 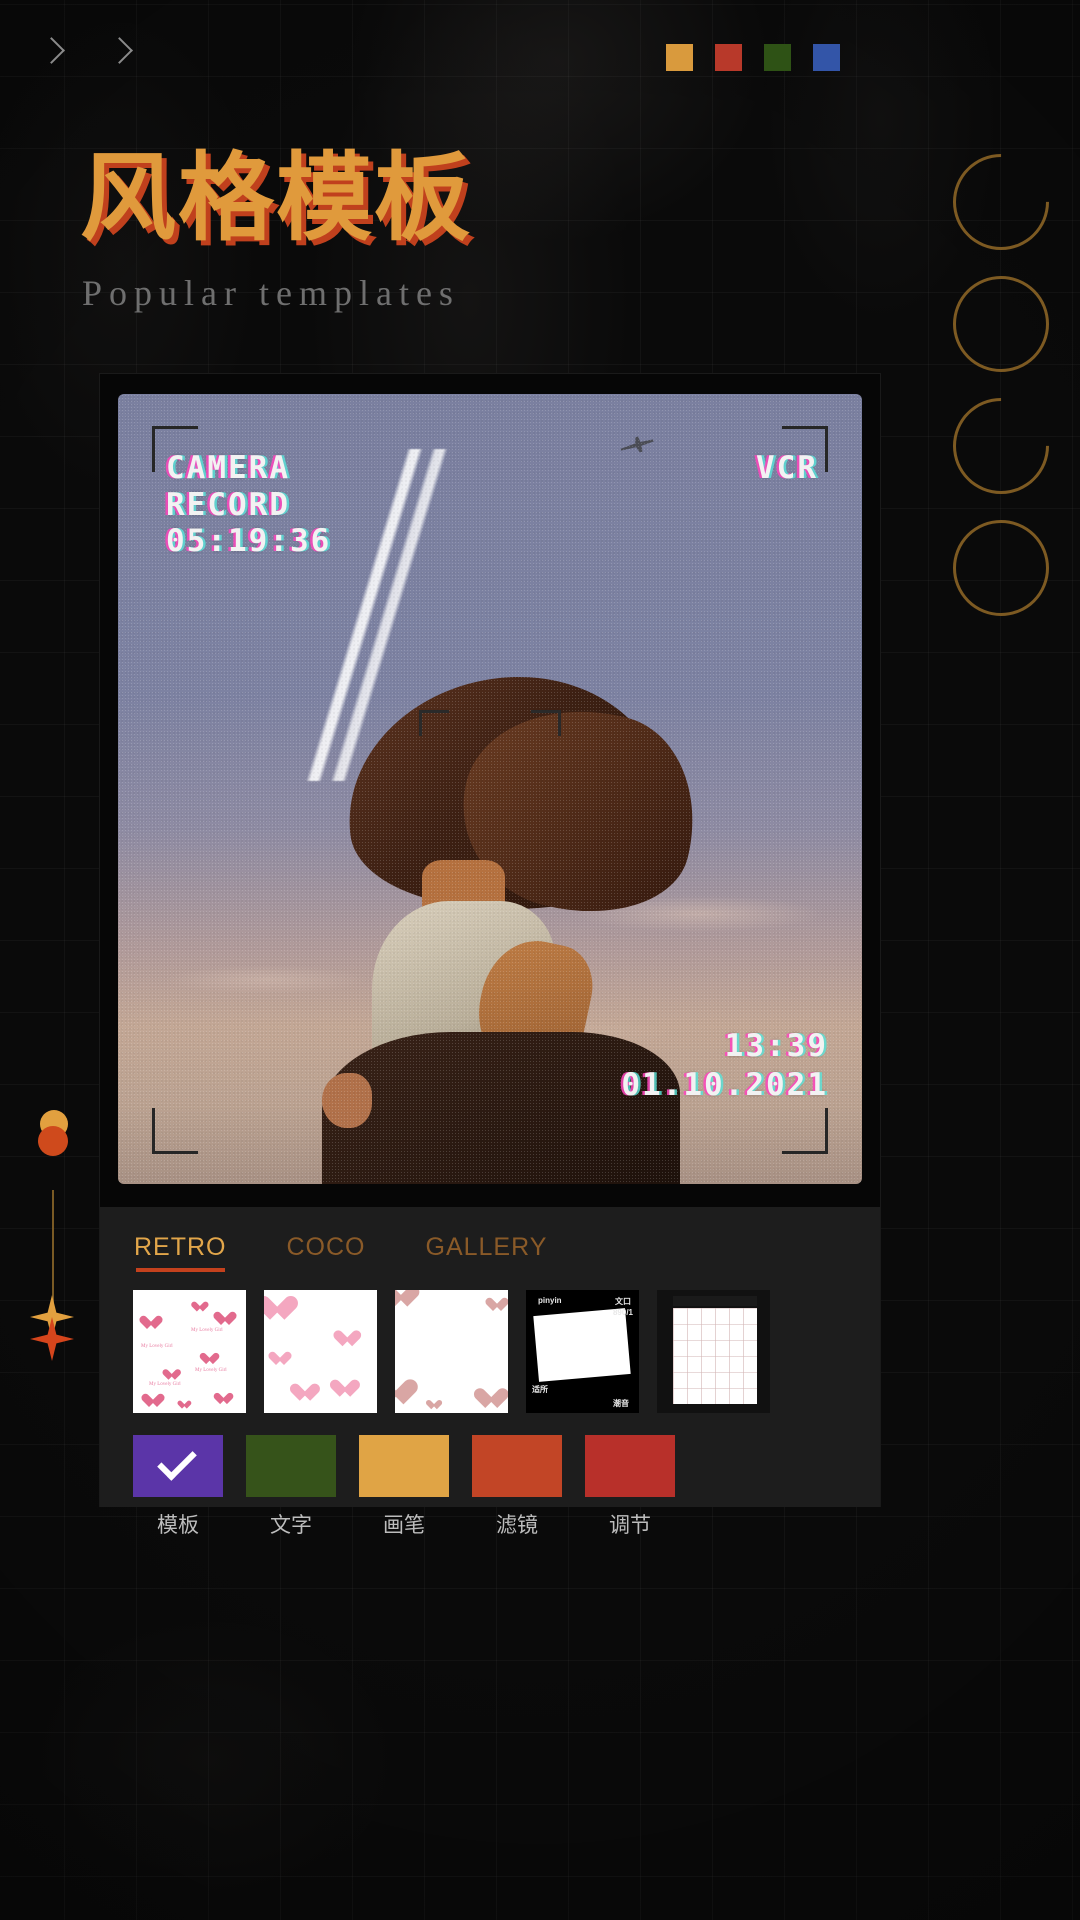 I want to click on overlay-left-text: CAMERA RECORD 05:19:36, so click(x=248, y=505).